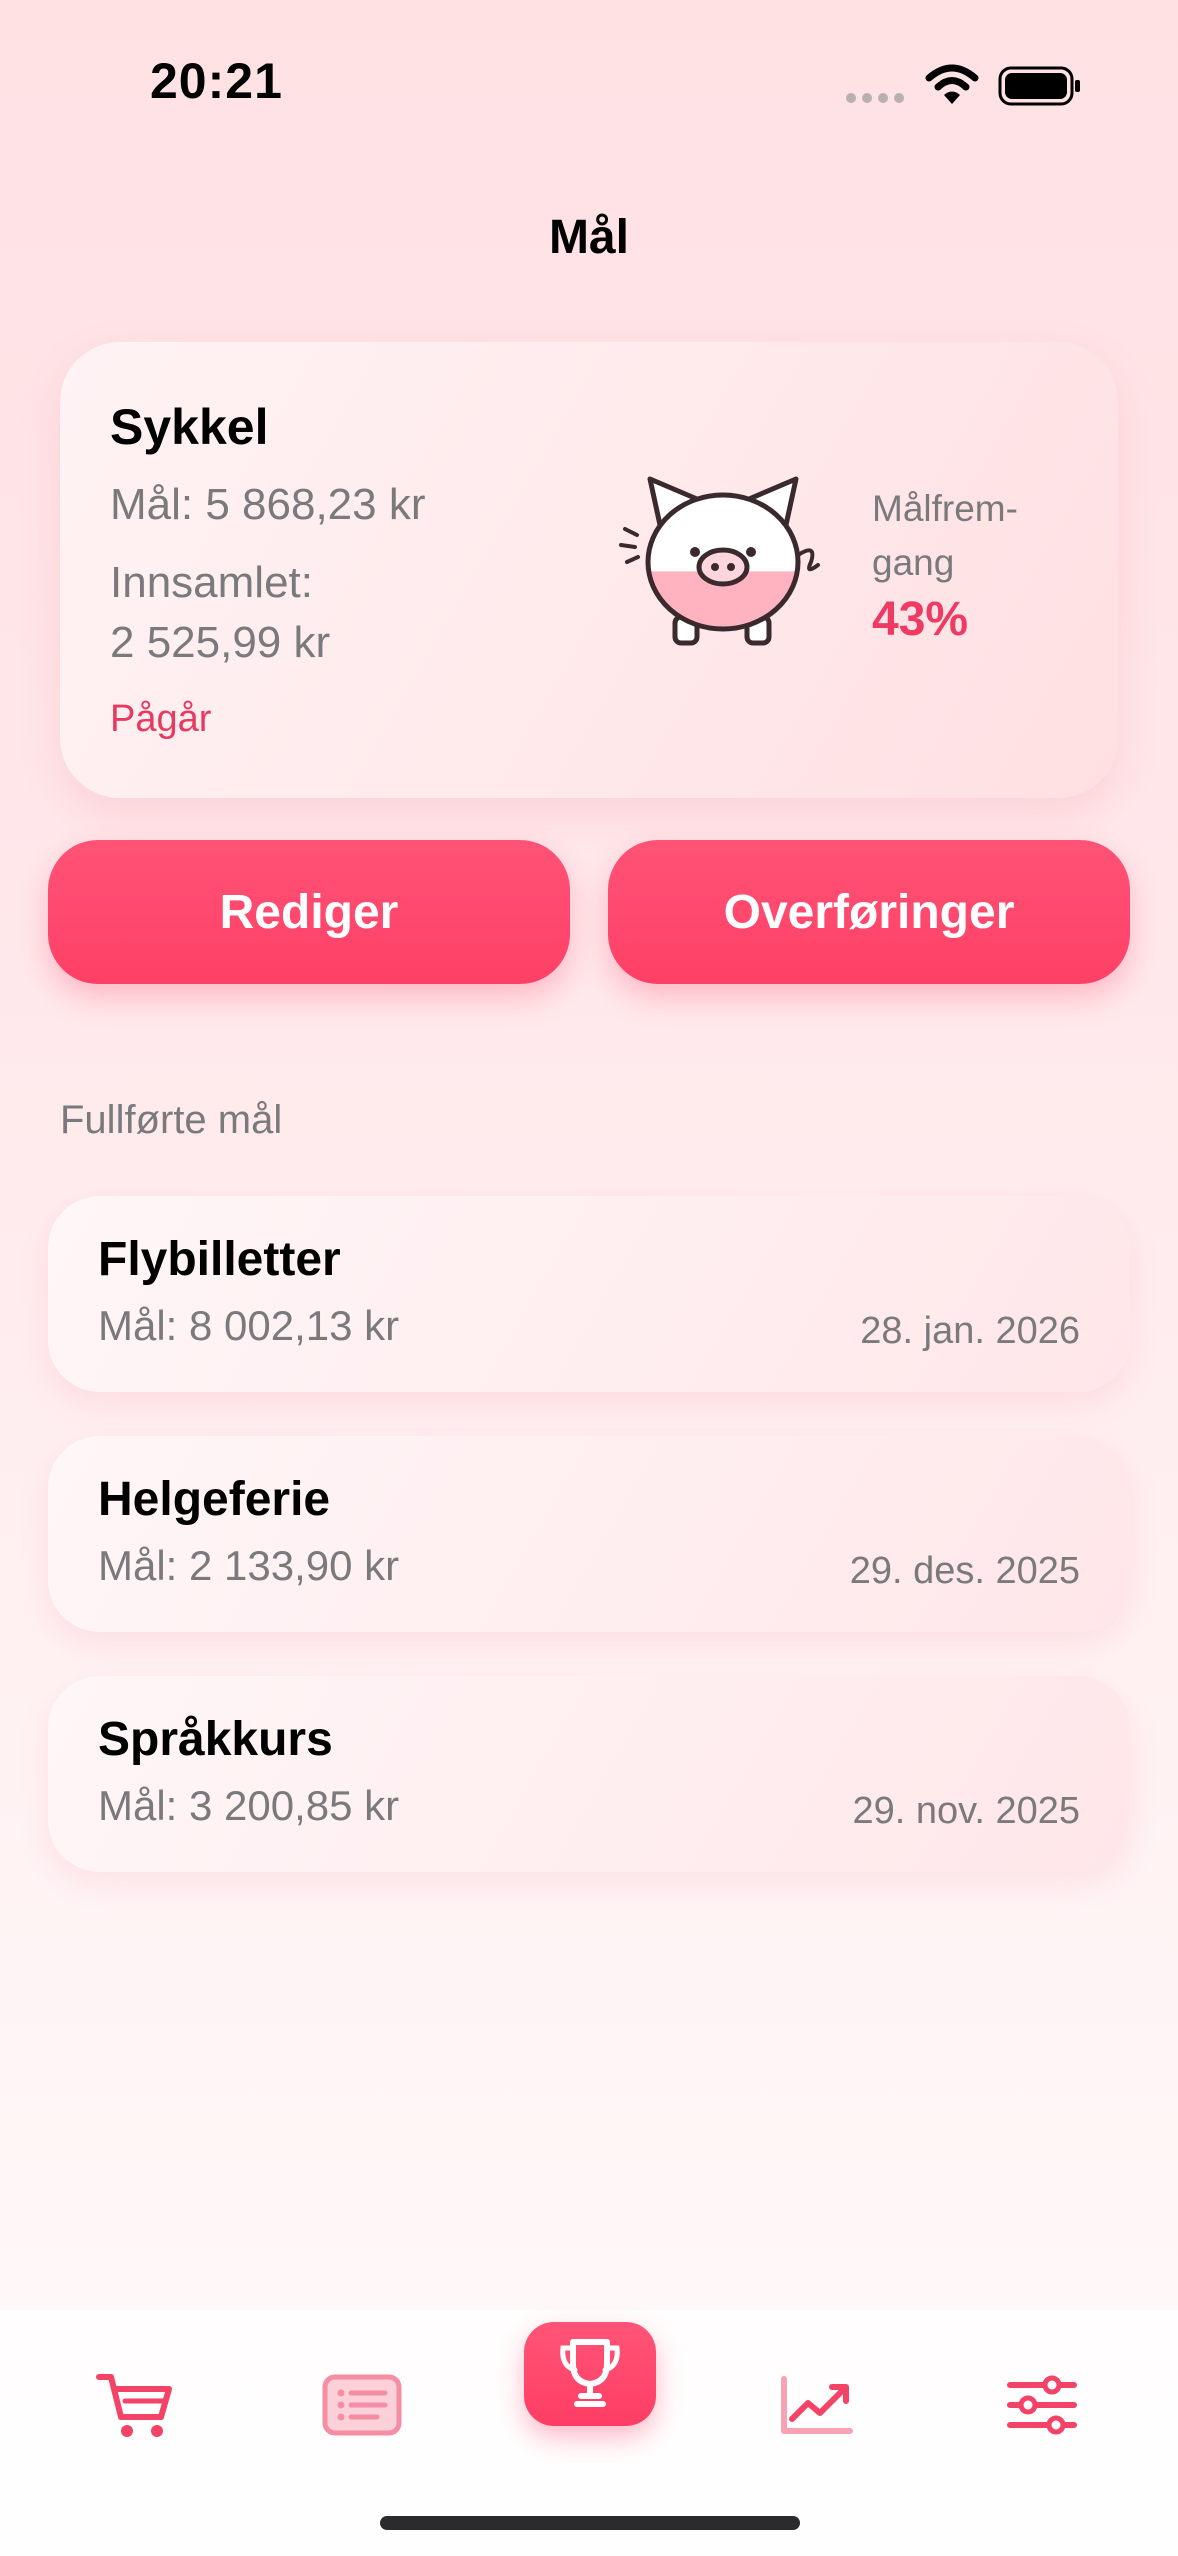  What do you see at coordinates (1039, 86) in the screenshot?
I see `battery-icon` at bounding box center [1039, 86].